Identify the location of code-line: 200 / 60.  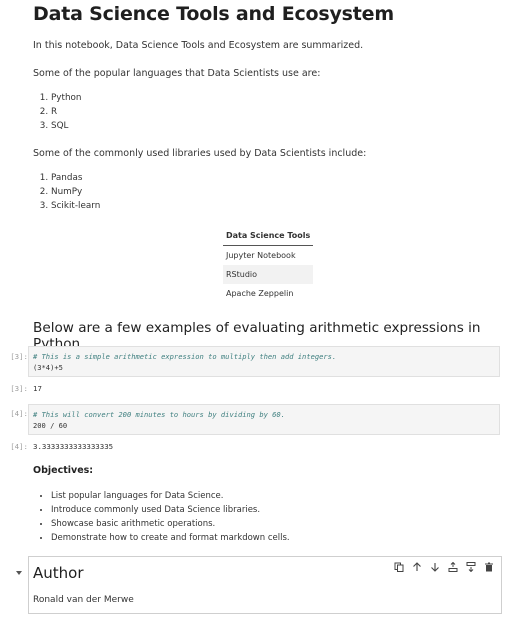
(50, 425).